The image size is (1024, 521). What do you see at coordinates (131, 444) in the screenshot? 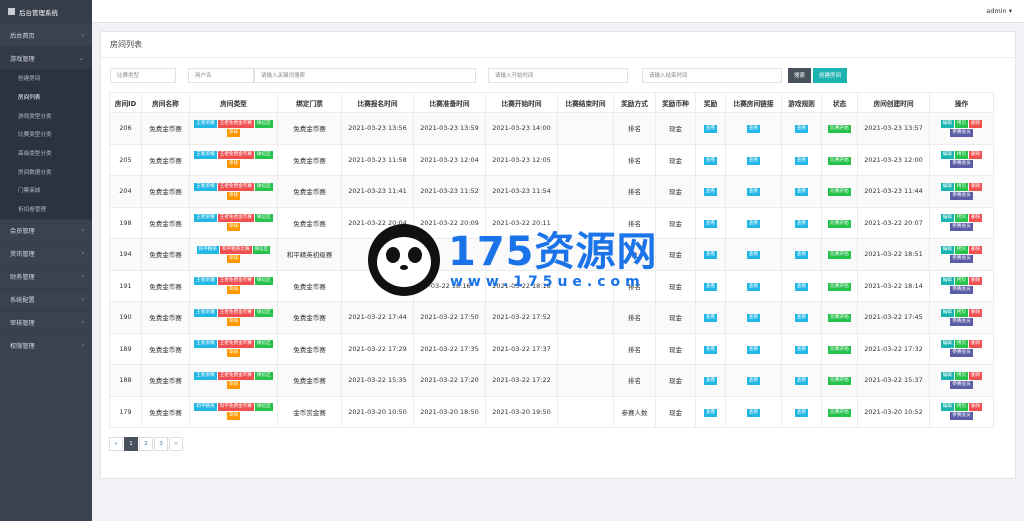
I see `page-link: 1` at bounding box center [131, 444].